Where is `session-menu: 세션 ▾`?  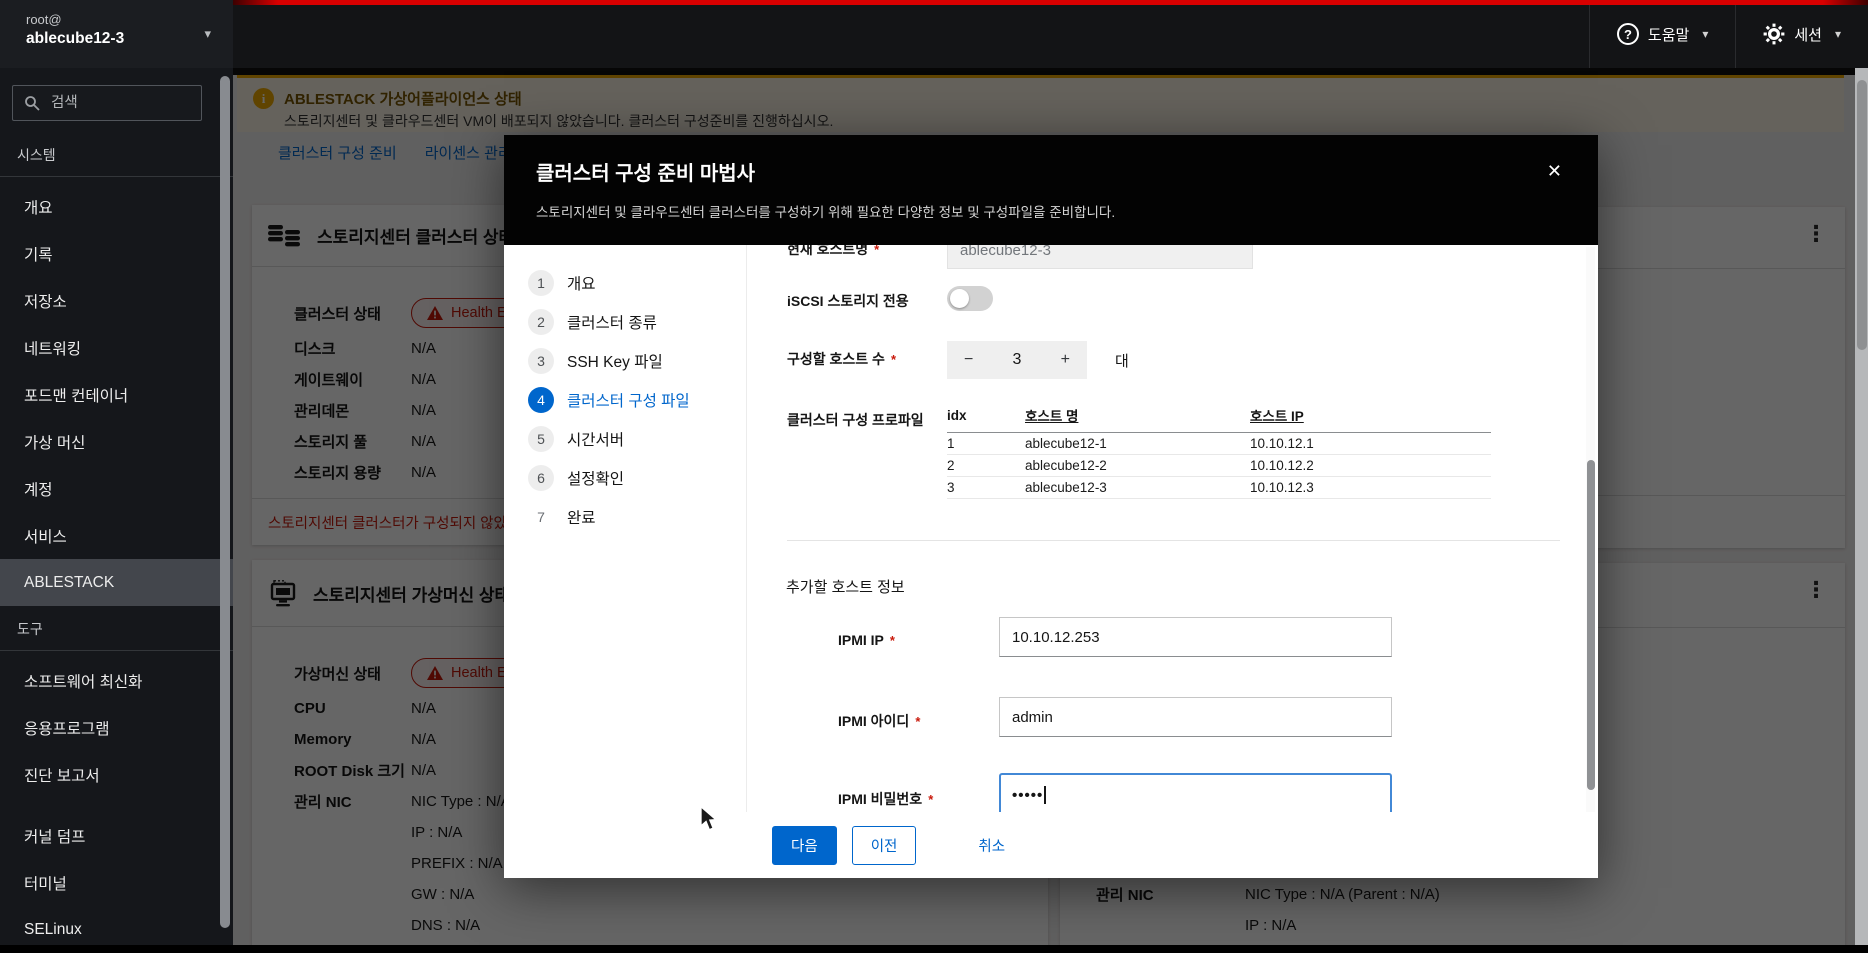
session-menu: 세션 ▾ is located at coordinates (1801, 34).